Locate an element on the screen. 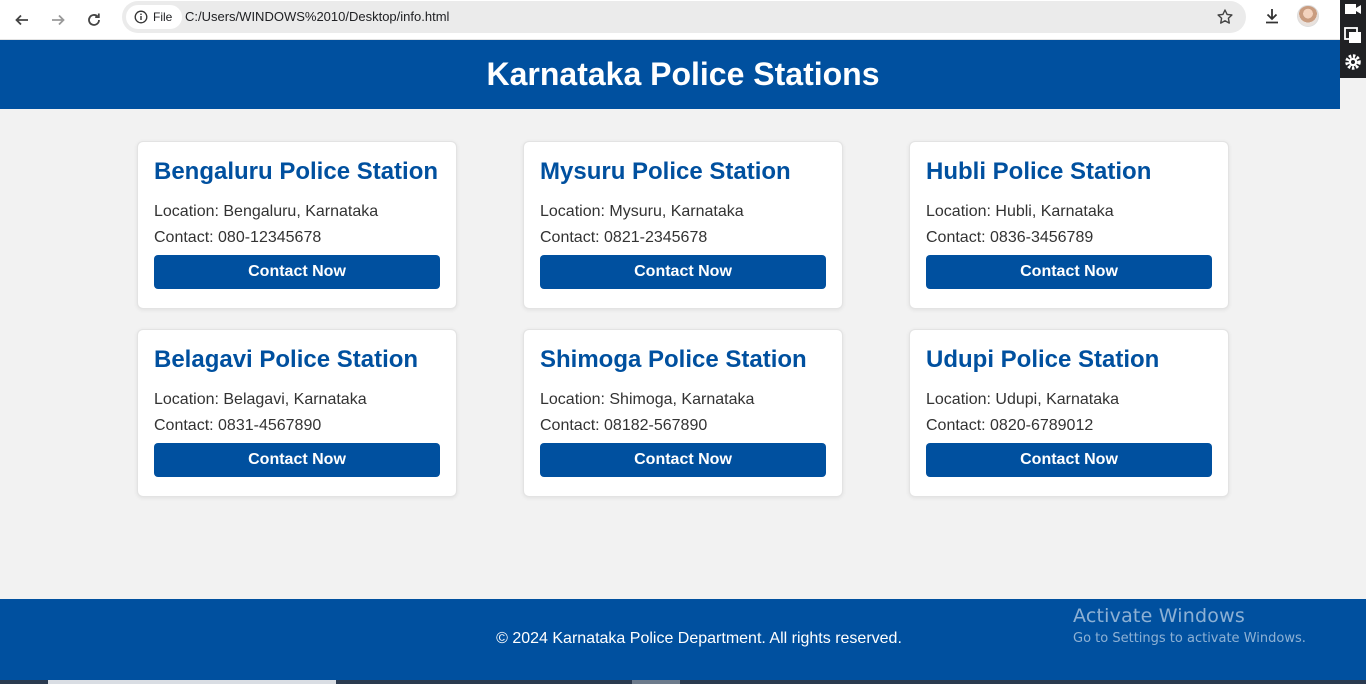  station-contact: Contact: 080-12345678 is located at coordinates (238, 237).